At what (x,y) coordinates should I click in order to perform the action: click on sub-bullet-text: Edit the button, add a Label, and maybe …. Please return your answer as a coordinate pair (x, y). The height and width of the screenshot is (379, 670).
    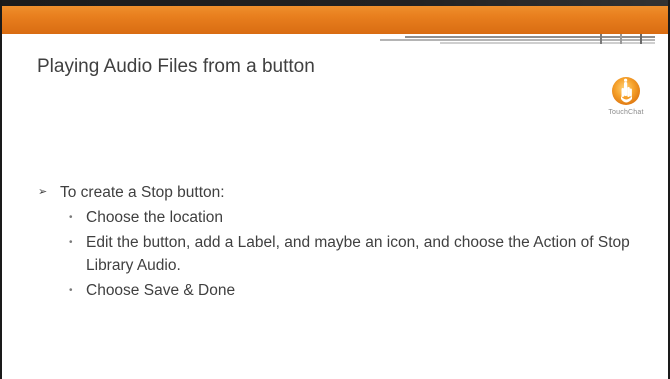
    Looking at the image, I should click on (358, 254).